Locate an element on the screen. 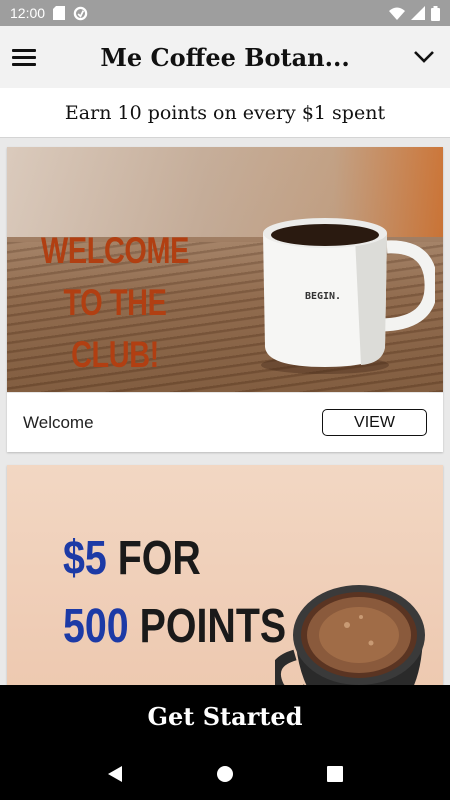 Image resolution: width=450 pixels, height=800 pixels. welcome-card-footer: Welcome VIEW is located at coordinates (225, 422).